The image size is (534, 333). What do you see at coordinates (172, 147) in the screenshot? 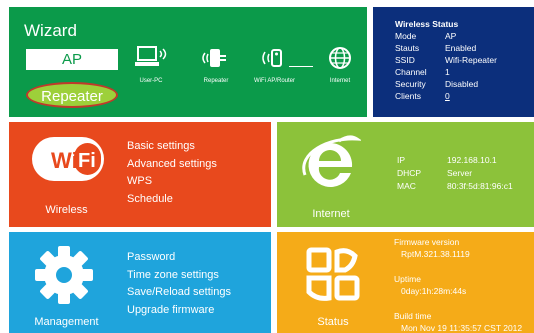
I see `basic-settings-link: Basic settings` at bounding box center [172, 147].